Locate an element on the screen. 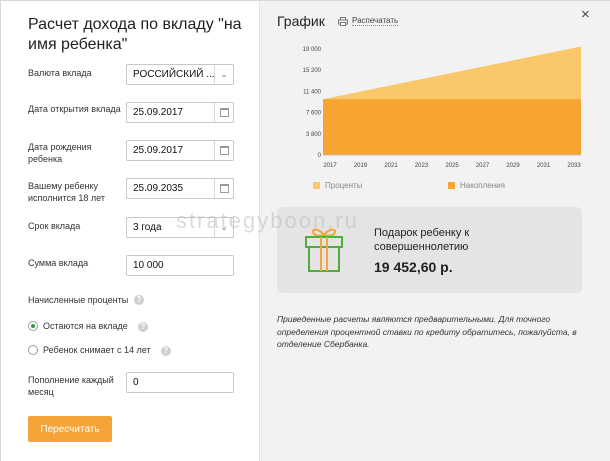  series-area-savings is located at coordinates (452, 127).